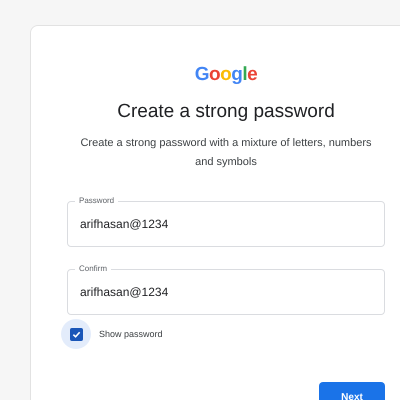 Image resolution: width=400 pixels, height=400 pixels. I want to click on check-icon, so click(76, 334).